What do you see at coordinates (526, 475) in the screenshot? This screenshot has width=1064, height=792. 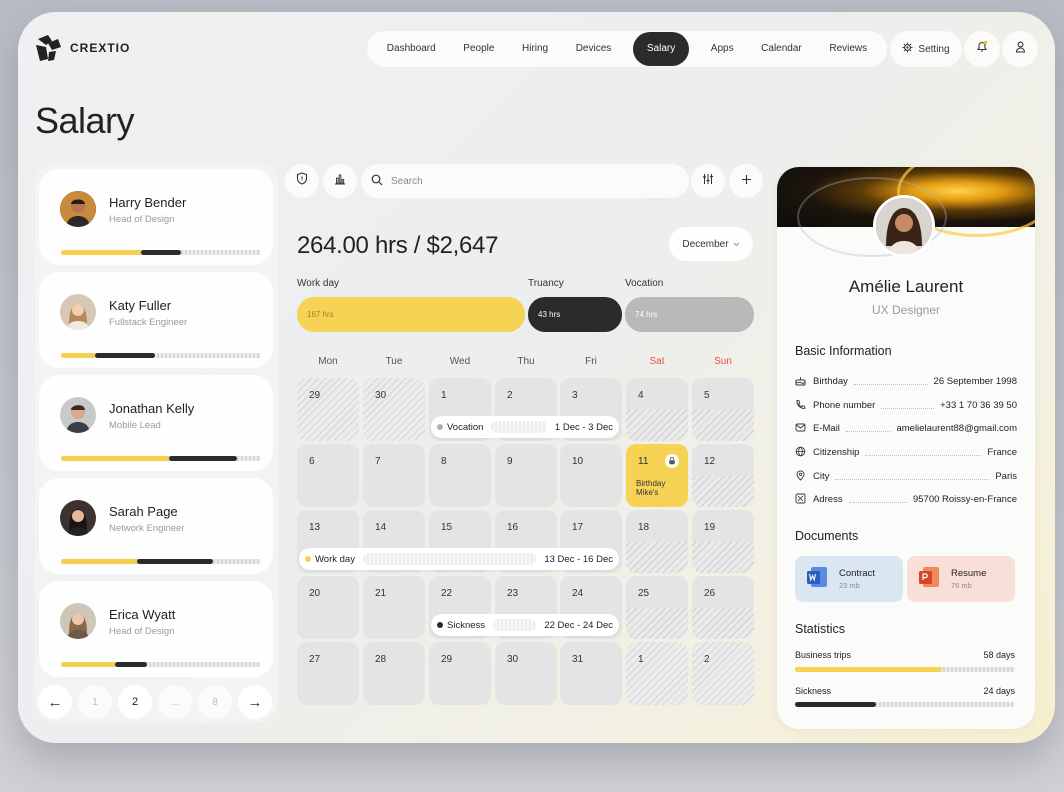 I see `calendar-day: 9` at bounding box center [526, 475].